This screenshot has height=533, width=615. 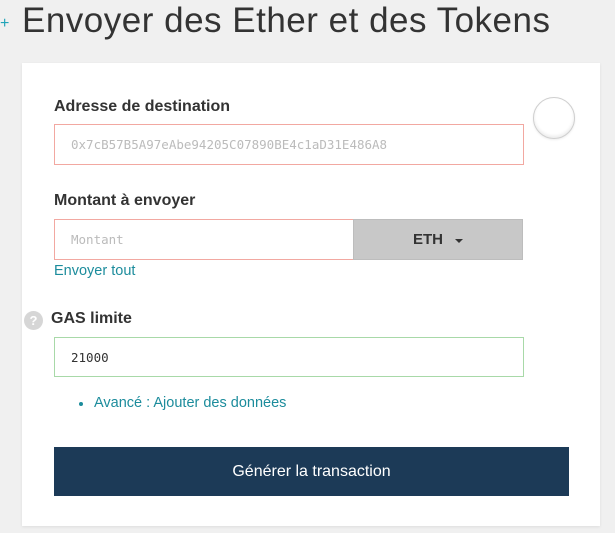 I want to click on amount-input: Montant, so click(x=204, y=239).